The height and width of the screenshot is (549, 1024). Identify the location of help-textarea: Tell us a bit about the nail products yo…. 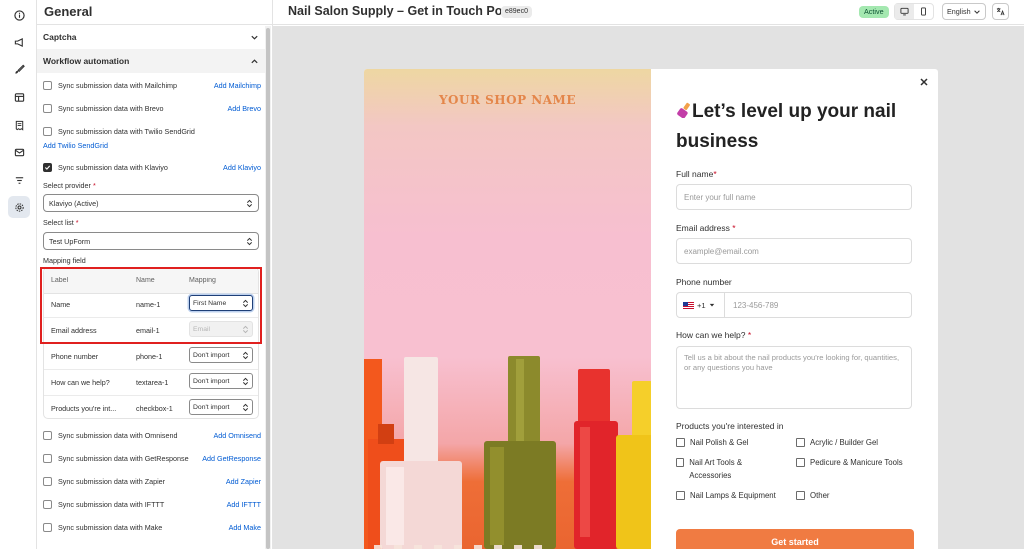
(794, 377).